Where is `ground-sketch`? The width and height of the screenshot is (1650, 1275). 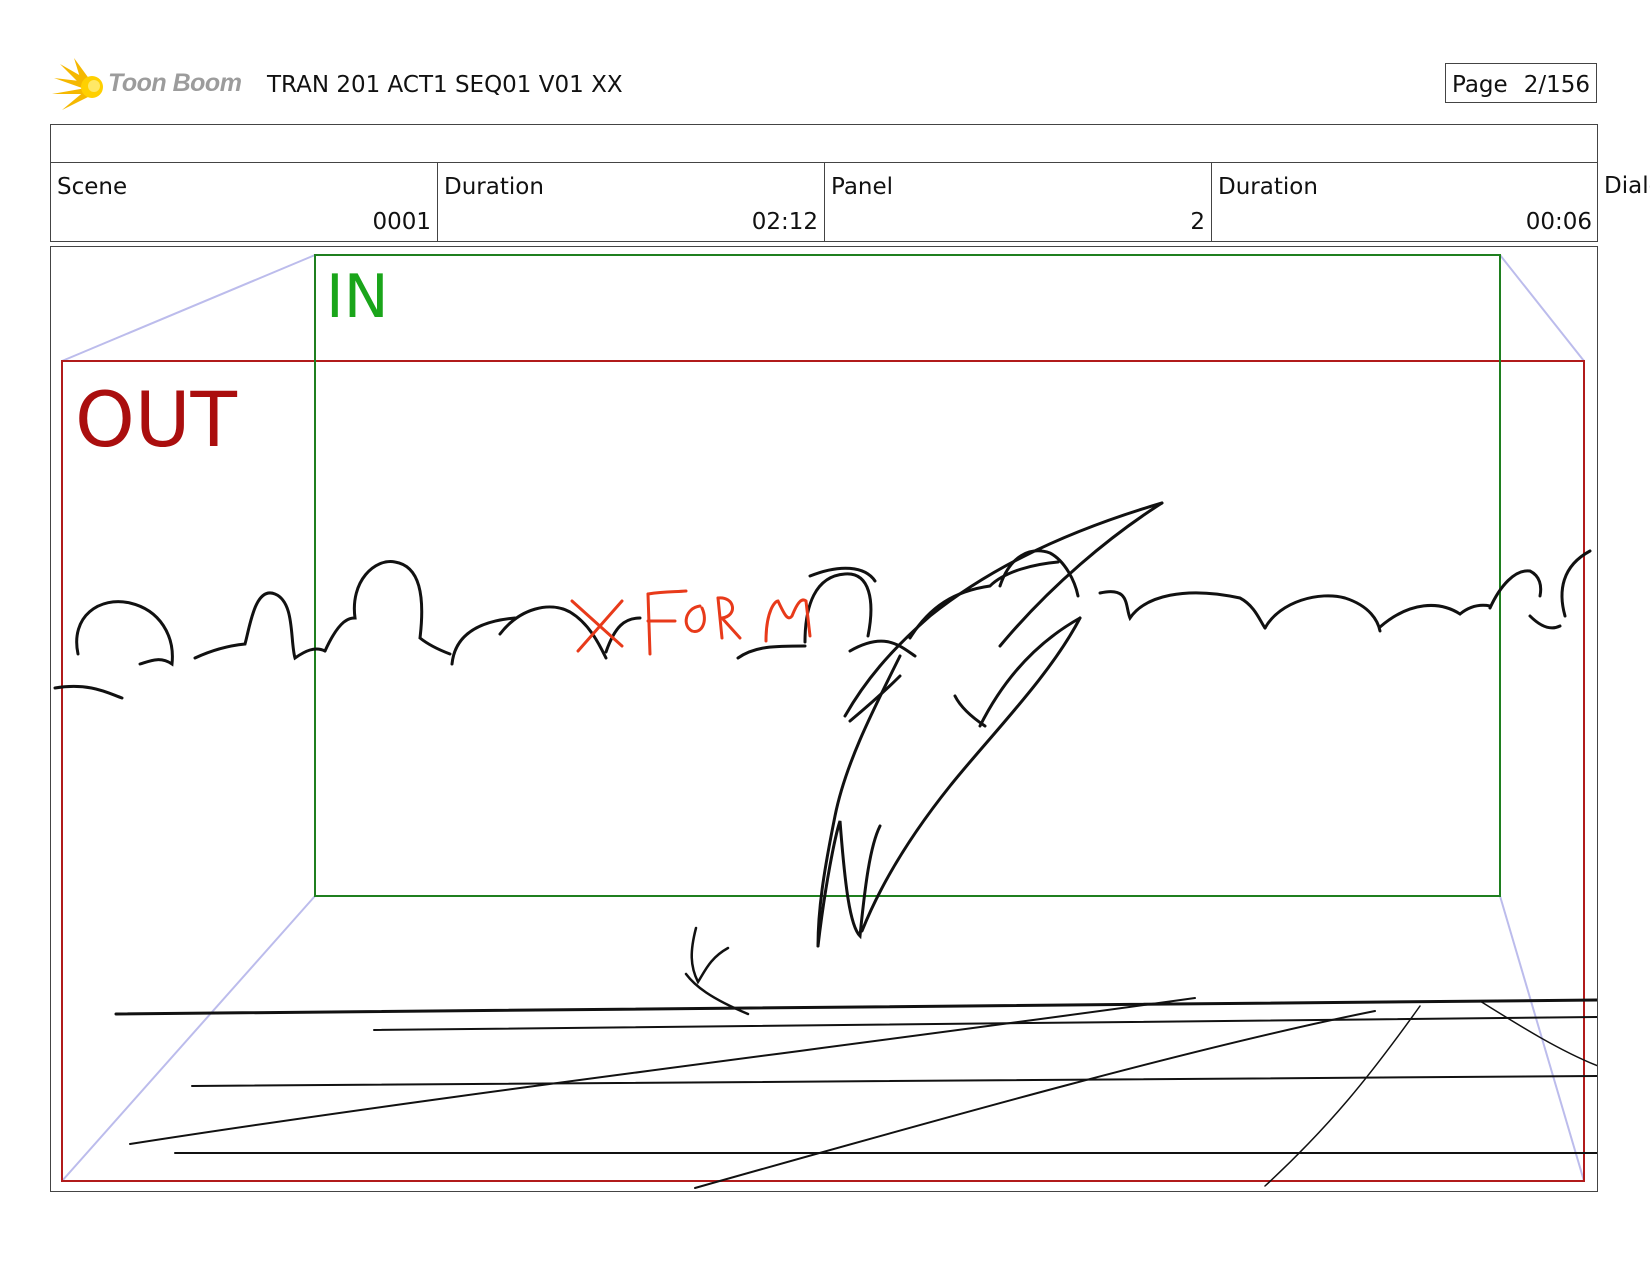
ground-sketch is located at coordinates (855, 1093).